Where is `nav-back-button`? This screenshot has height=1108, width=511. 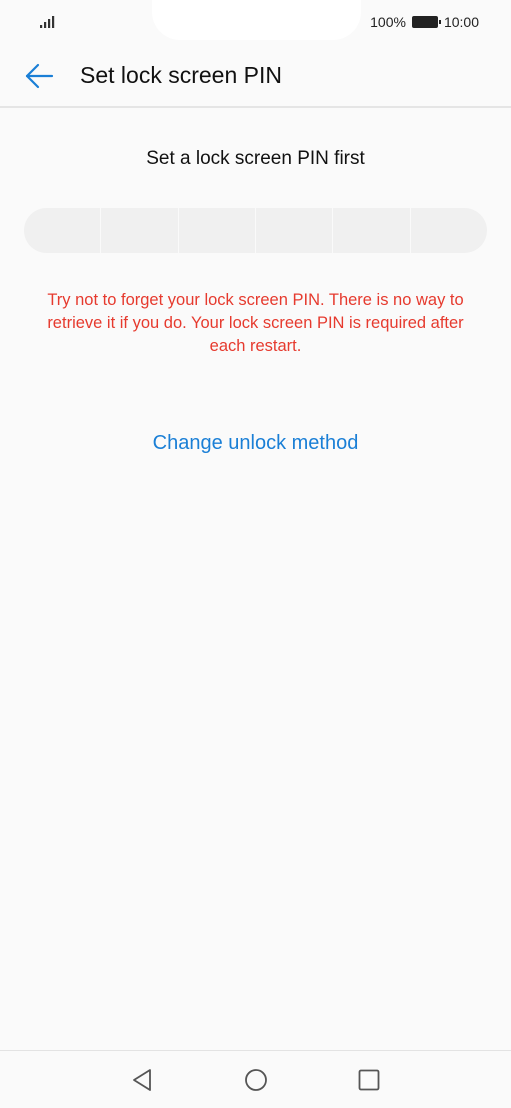
nav-back-button is located at coordinates (143, 1080).